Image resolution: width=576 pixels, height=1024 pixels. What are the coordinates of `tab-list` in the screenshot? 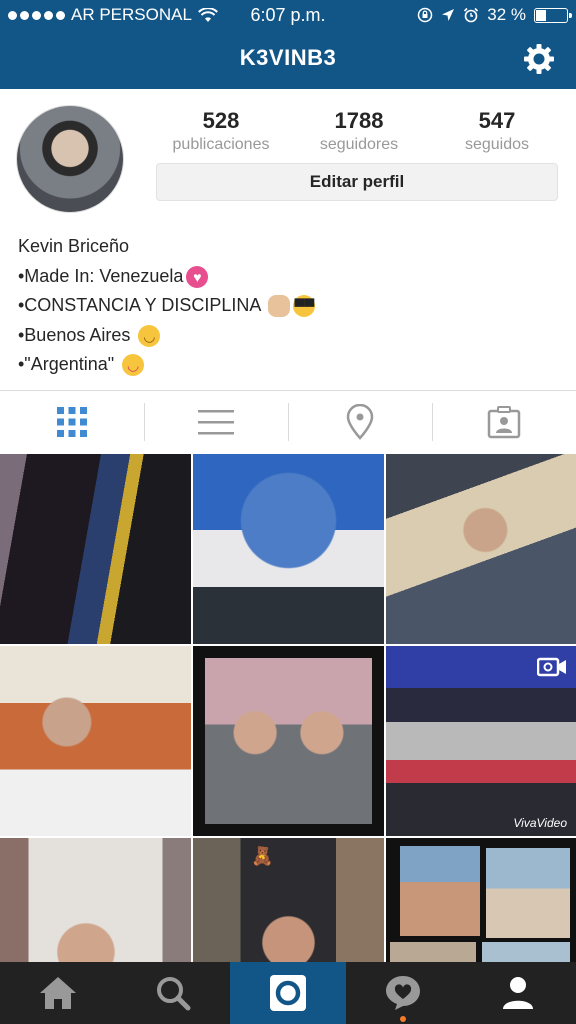 It's located at (216, 422).